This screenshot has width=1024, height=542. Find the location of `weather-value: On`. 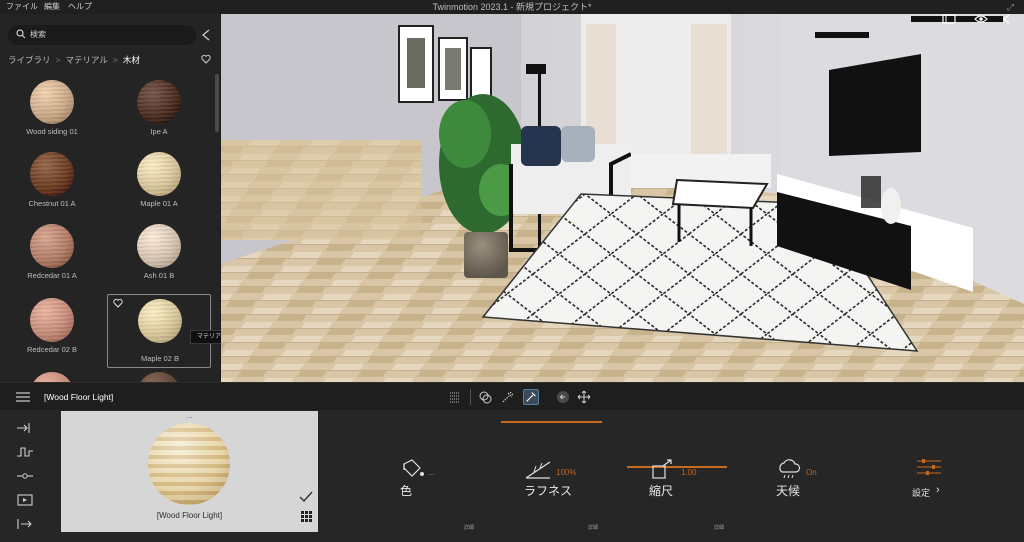

weather-value: On is located at coordinates (811, 472).